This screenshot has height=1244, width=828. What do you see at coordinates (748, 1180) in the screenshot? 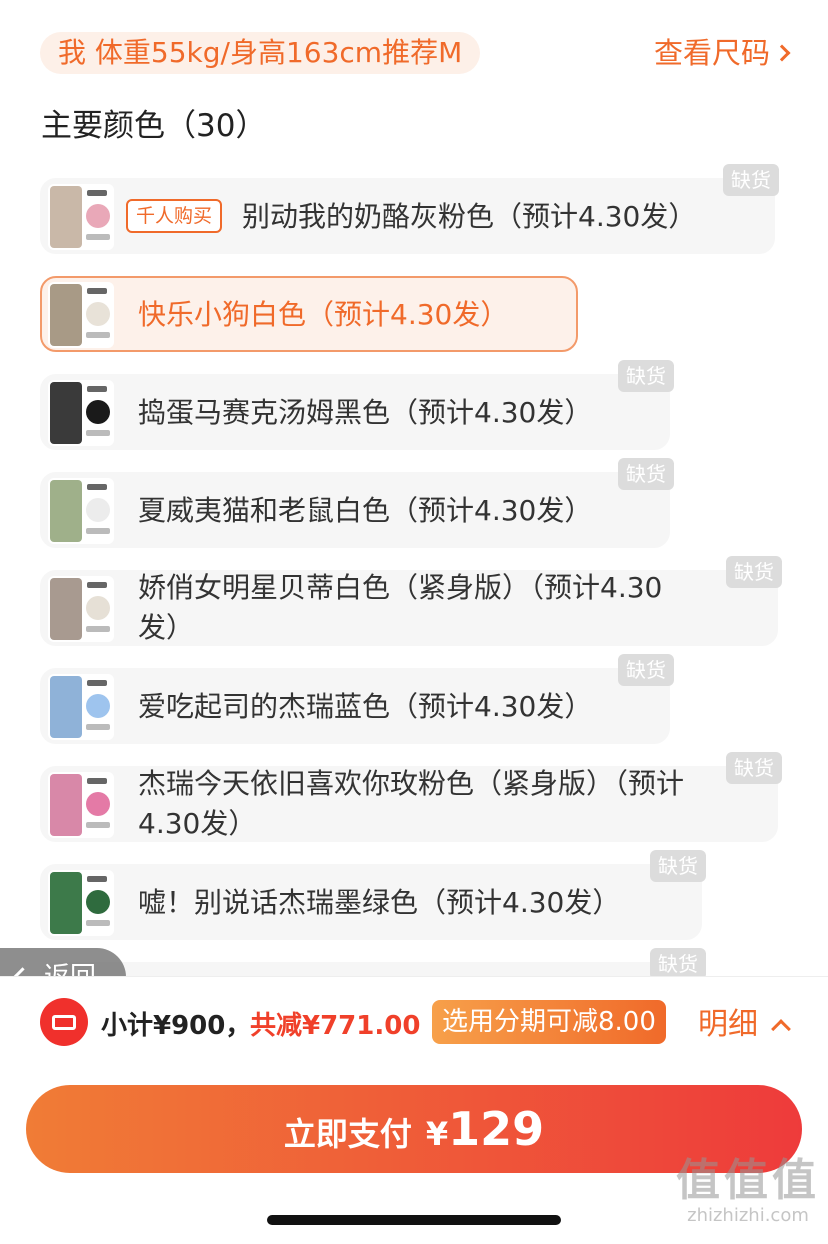
I see `watermark-logo: 值值值` at bounding box center [748, 1180].